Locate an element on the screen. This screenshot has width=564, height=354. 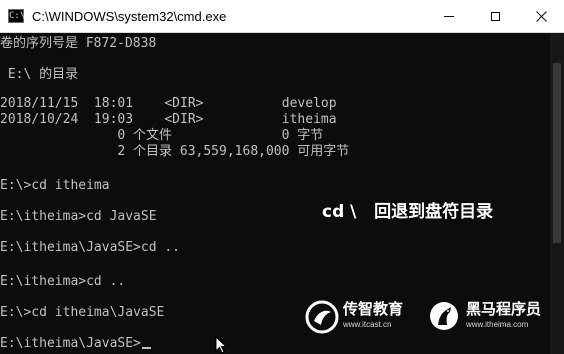
console-line: 2018/10/24 19:03 <DIR> itheima is located at coordinates (168, 119).